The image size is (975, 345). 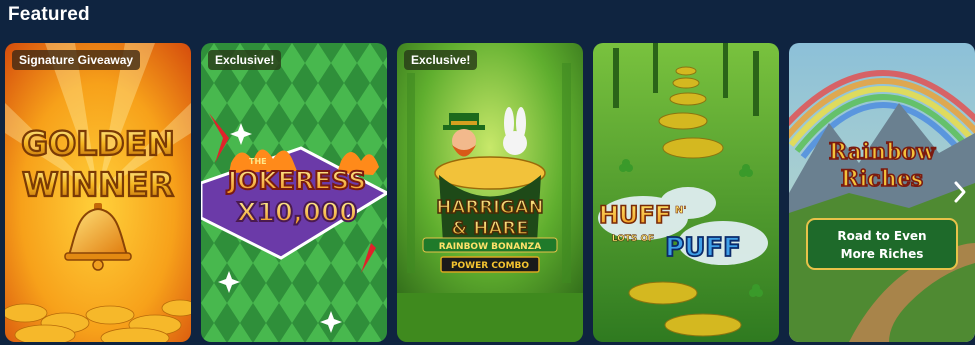 What do you see at coordinates (258, 161) in the screenshot?
I see `jokeress-title-small: THE` at bounding box center [258, 161].